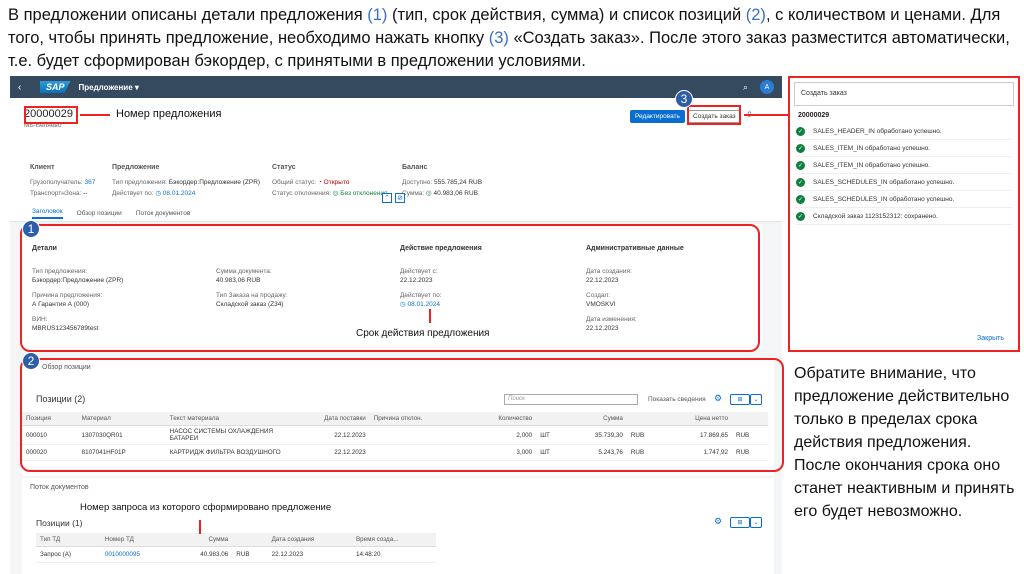 The width and height of the screenshot is (1024, 574). What do you see at coordinates (56, 182) in the screenshot?
I see `field-label: Грузополучатель:` at bounding box center [56, 182].